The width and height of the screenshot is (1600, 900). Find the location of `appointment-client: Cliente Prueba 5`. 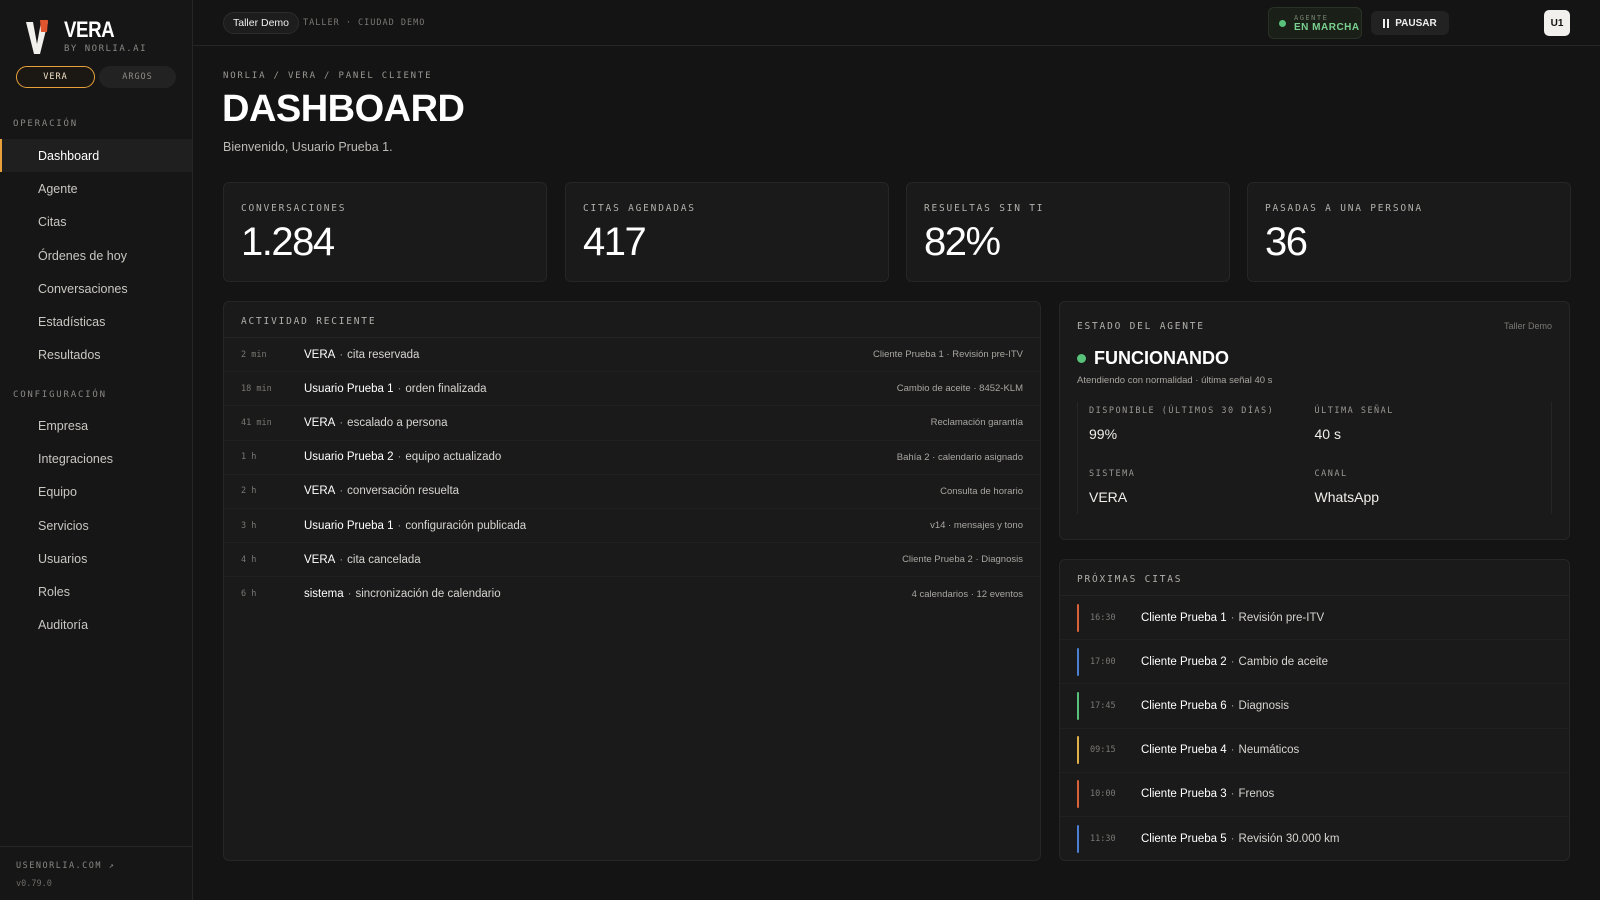

appointment-client: Cliente Prueba 5 is located at coordinates (1184, 839).